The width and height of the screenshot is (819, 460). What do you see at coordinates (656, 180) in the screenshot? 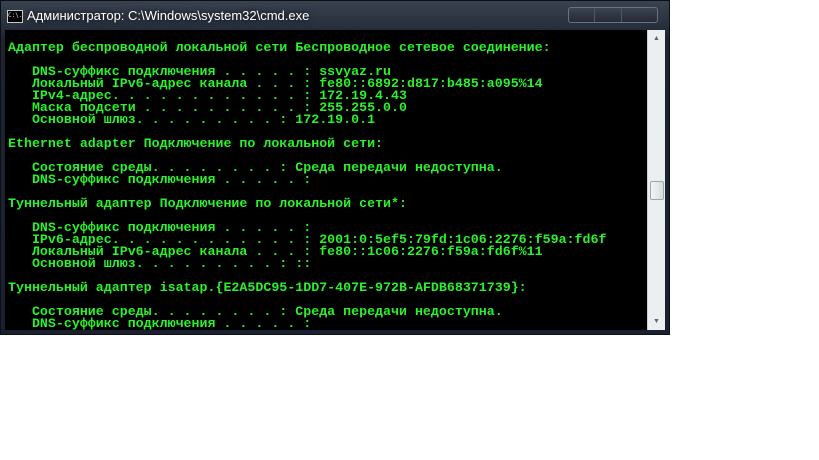
I see `vertical-scrollbar: ▲ ▼` at bounding box center [656, 180].